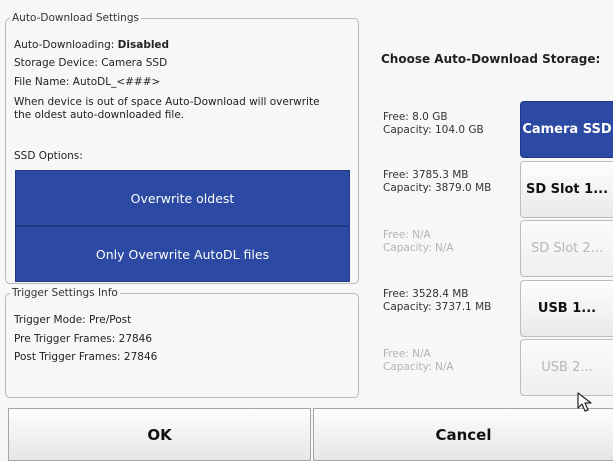 This screenshot has height=461, width=613. I want to click on mouse-pointer-icon, so click(584, 402).